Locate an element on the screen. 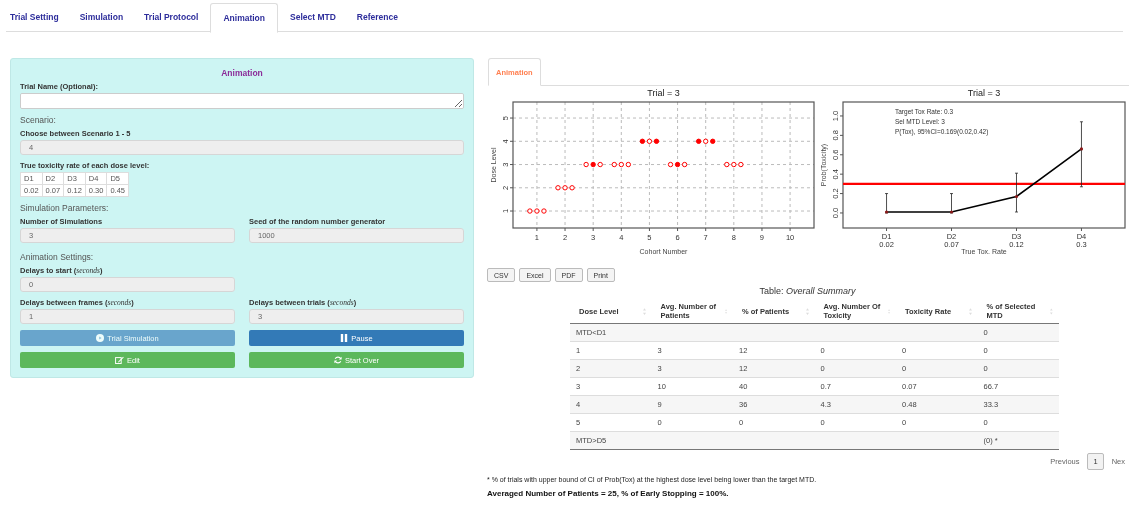 This screenshot has height=512, width=1131. section-heading: Scenario: is located at coordinates (38, 120).